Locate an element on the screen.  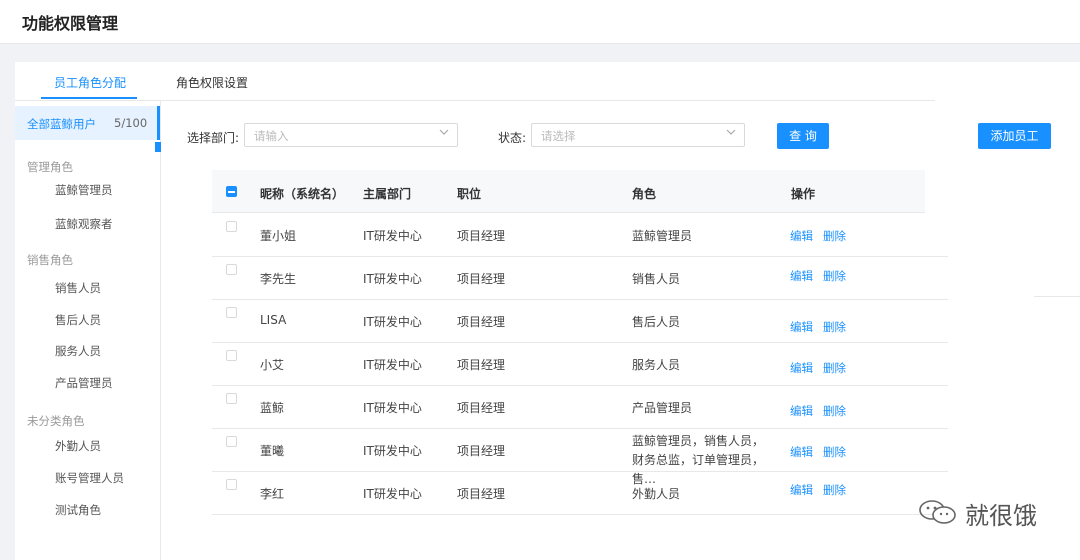
cell-role: 服务人员 is located at coordinates (656, 365).